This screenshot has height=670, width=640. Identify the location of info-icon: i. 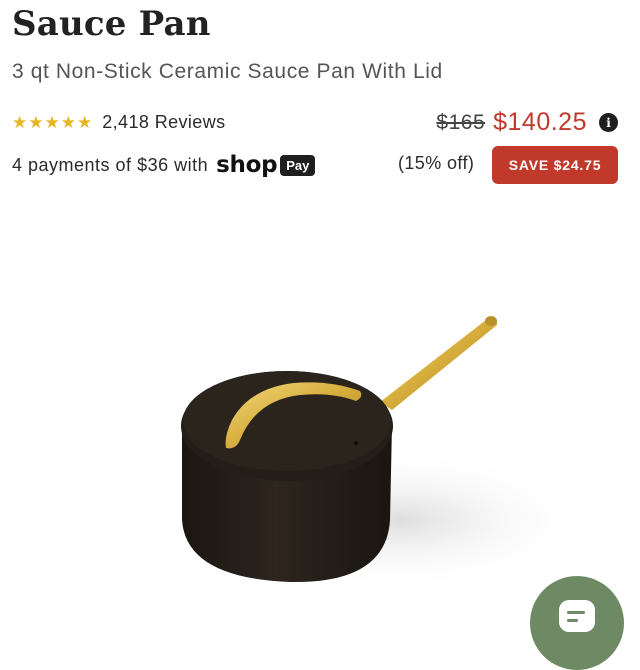
(608, 122).